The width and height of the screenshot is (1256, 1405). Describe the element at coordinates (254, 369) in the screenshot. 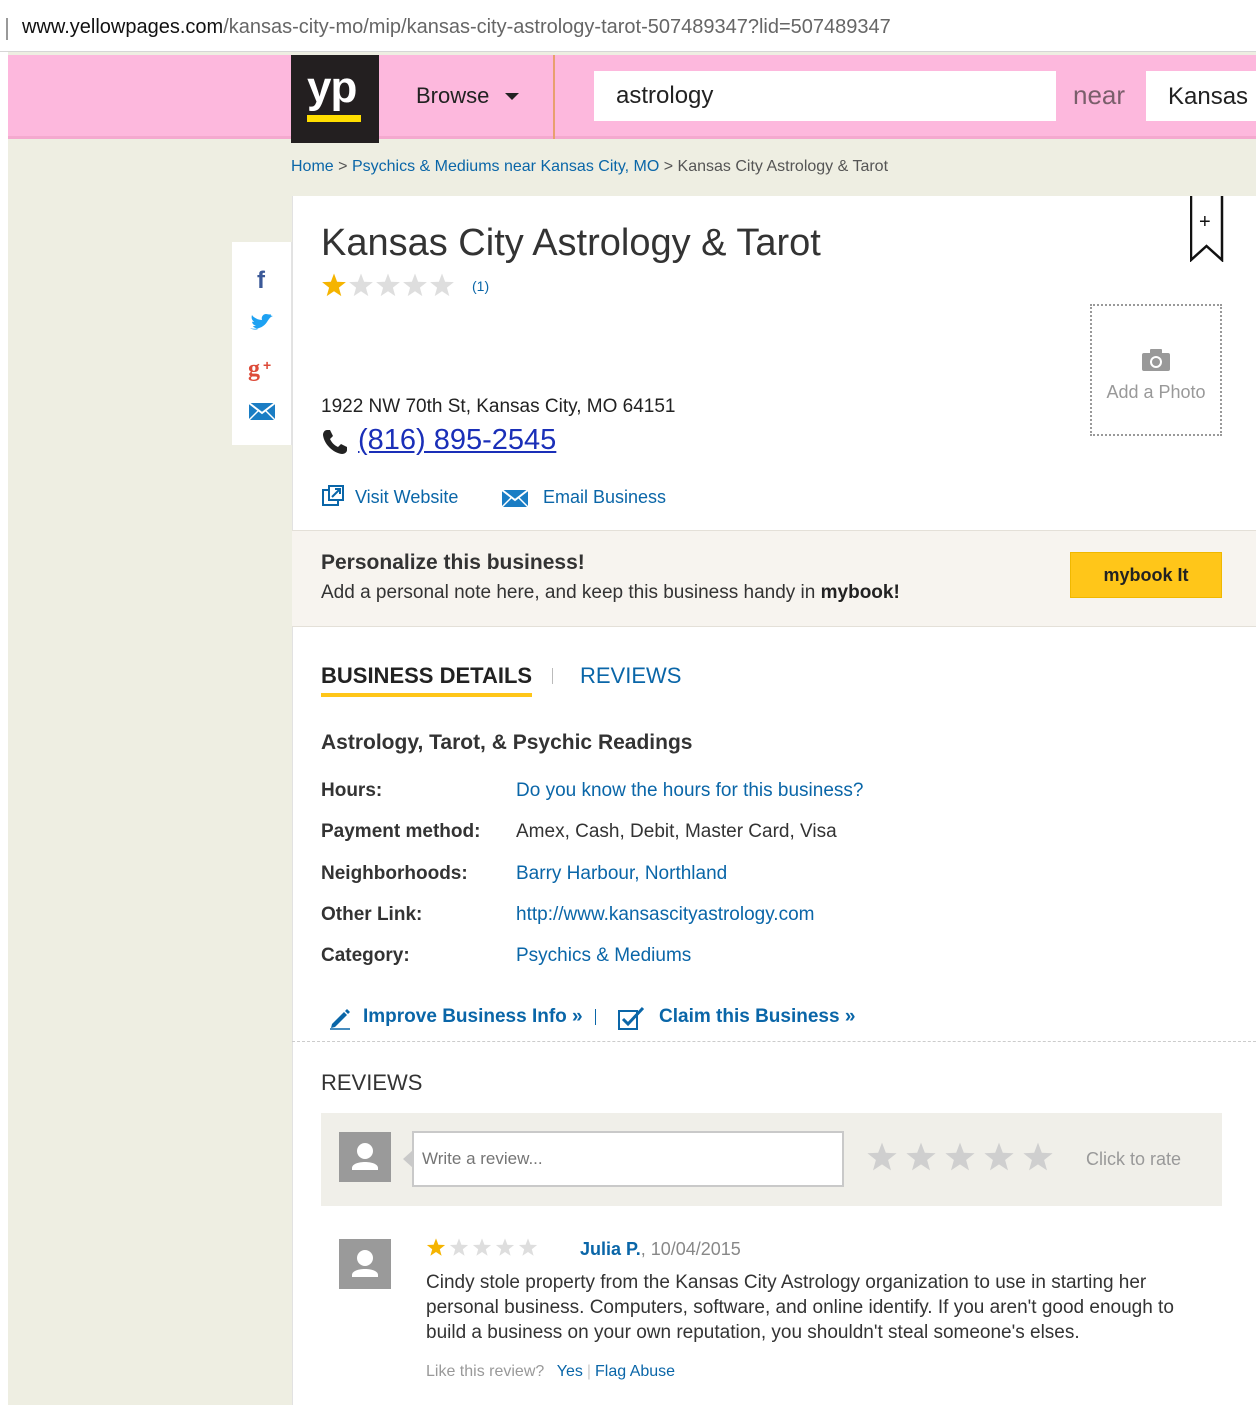

I see `svg-text: g` at that location.